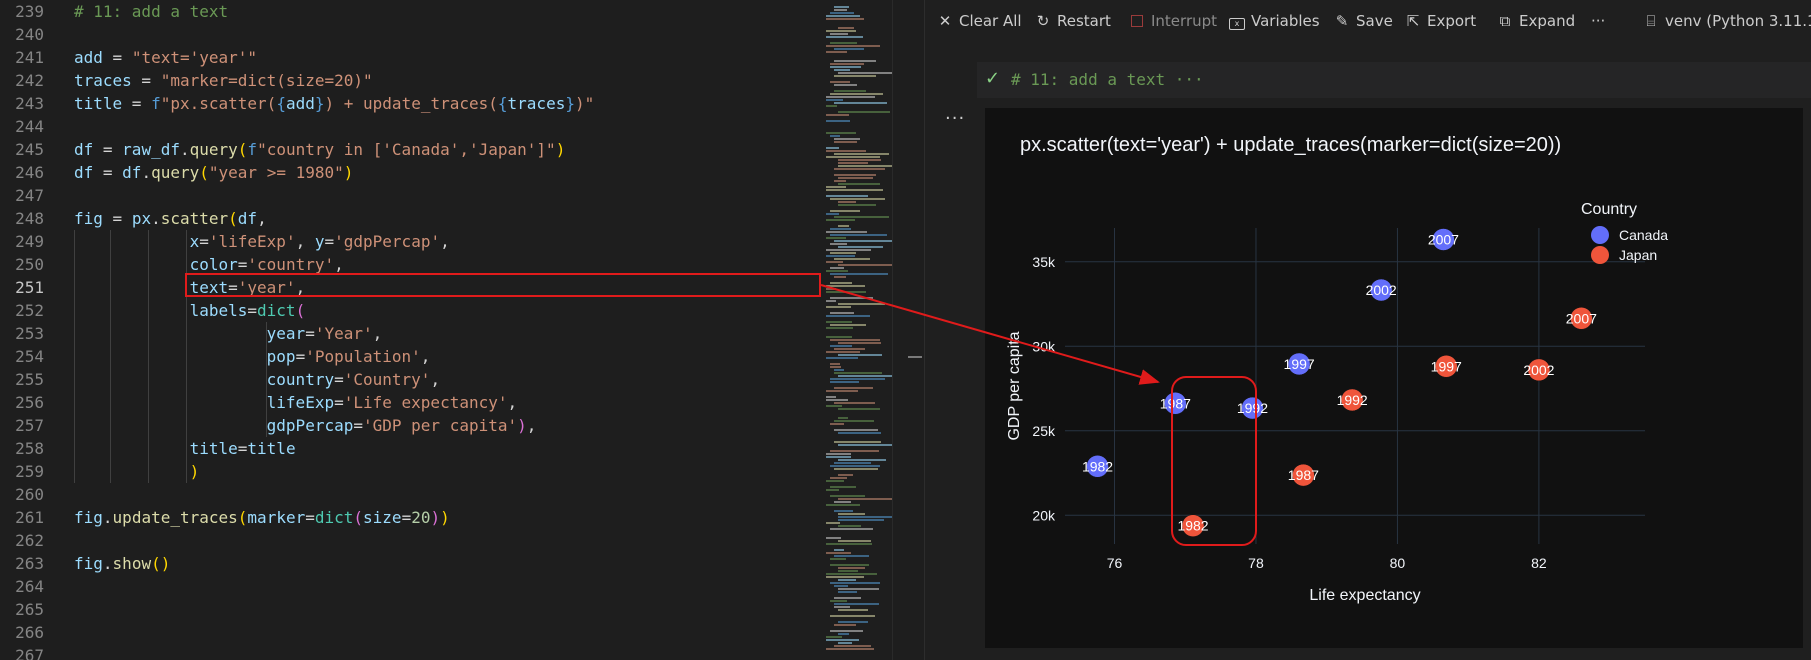 The image size is (1811, 660). What do you see at coordinates (410, 172) in the screenshot?
I see `code-line: 246 df = df.query("year >= 1980")` at bounding box center [410, 172].